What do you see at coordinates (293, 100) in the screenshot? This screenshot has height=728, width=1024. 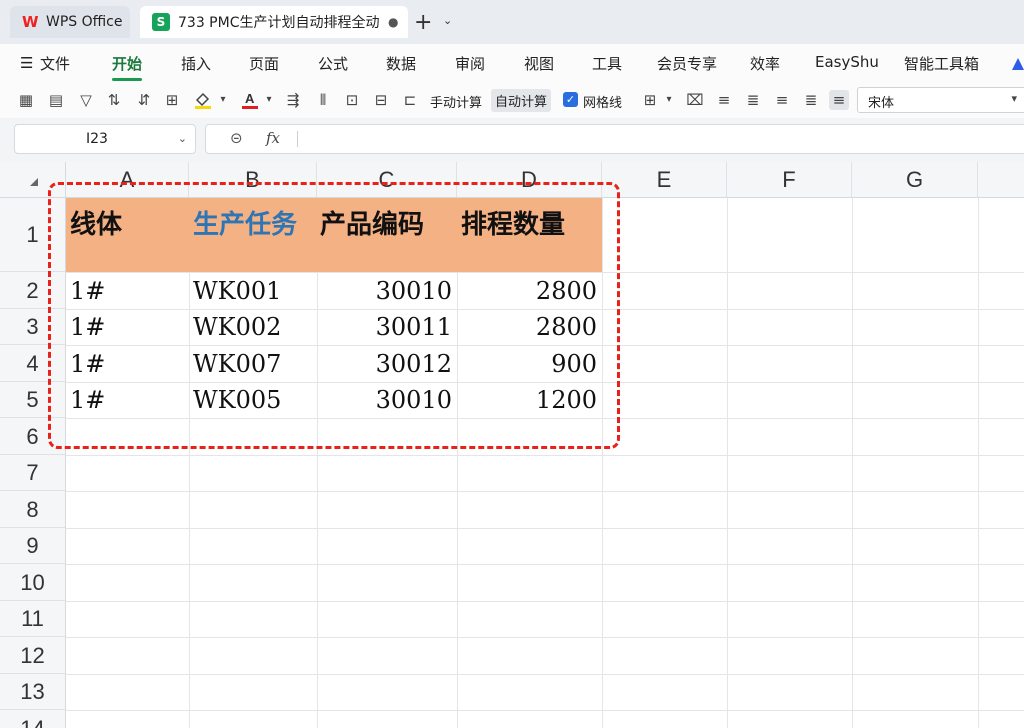 I see `merge-icon: ⇶` at bounding box center [293, 100].